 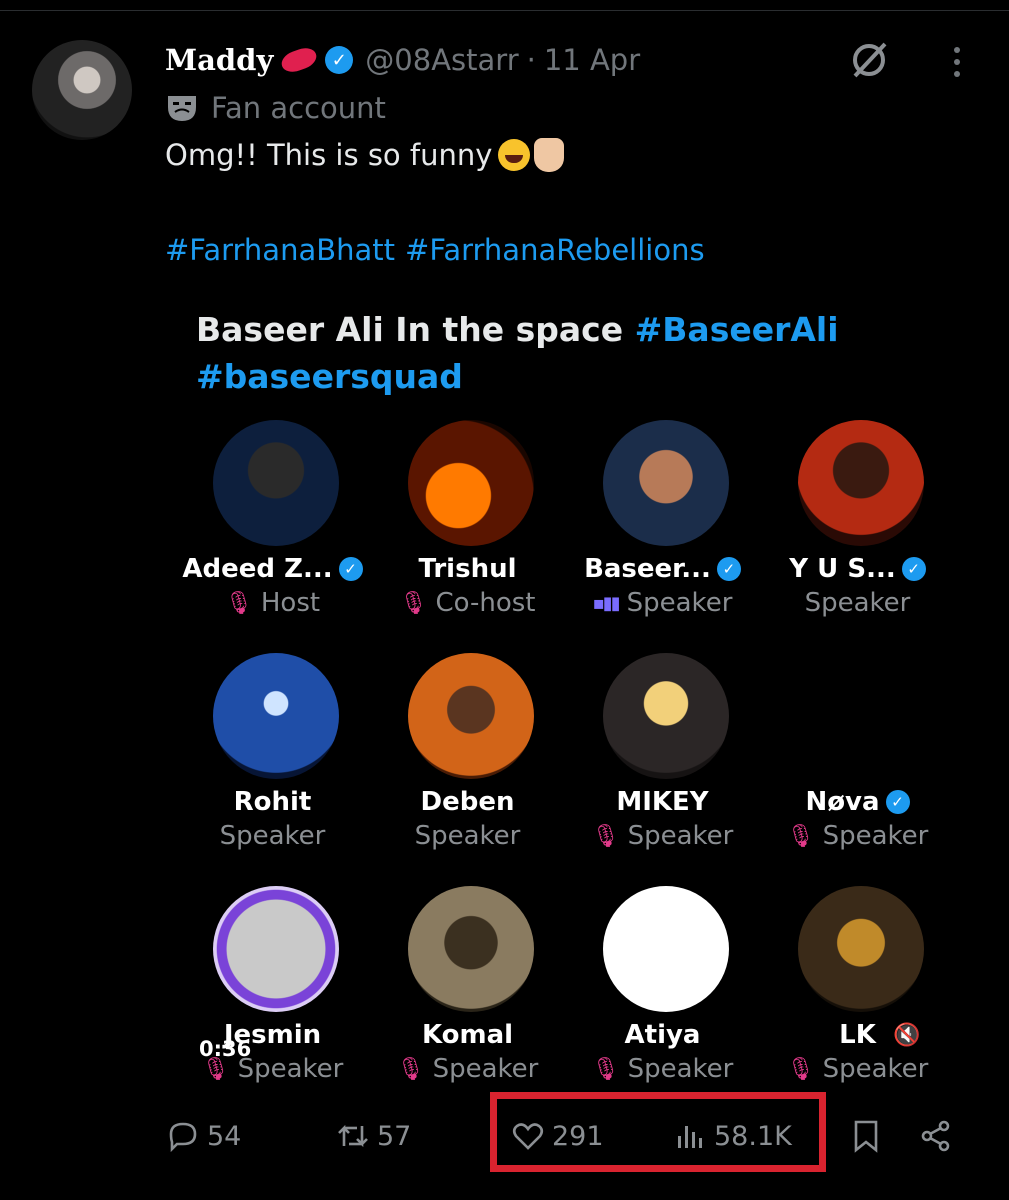 I want to click on hashtag-link: #FarrhanaBhatt, so click(x=280, y=250).